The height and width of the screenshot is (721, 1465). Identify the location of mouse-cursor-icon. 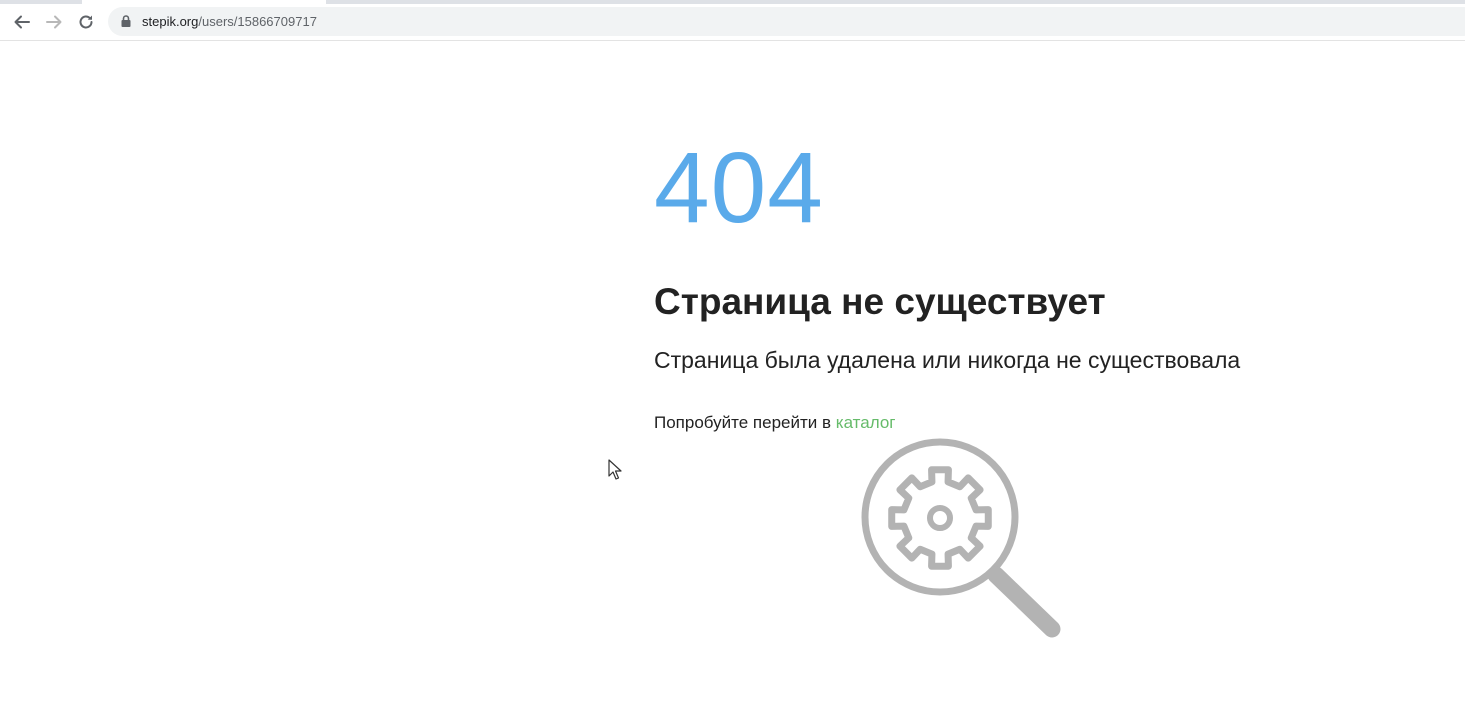
(615, 469).